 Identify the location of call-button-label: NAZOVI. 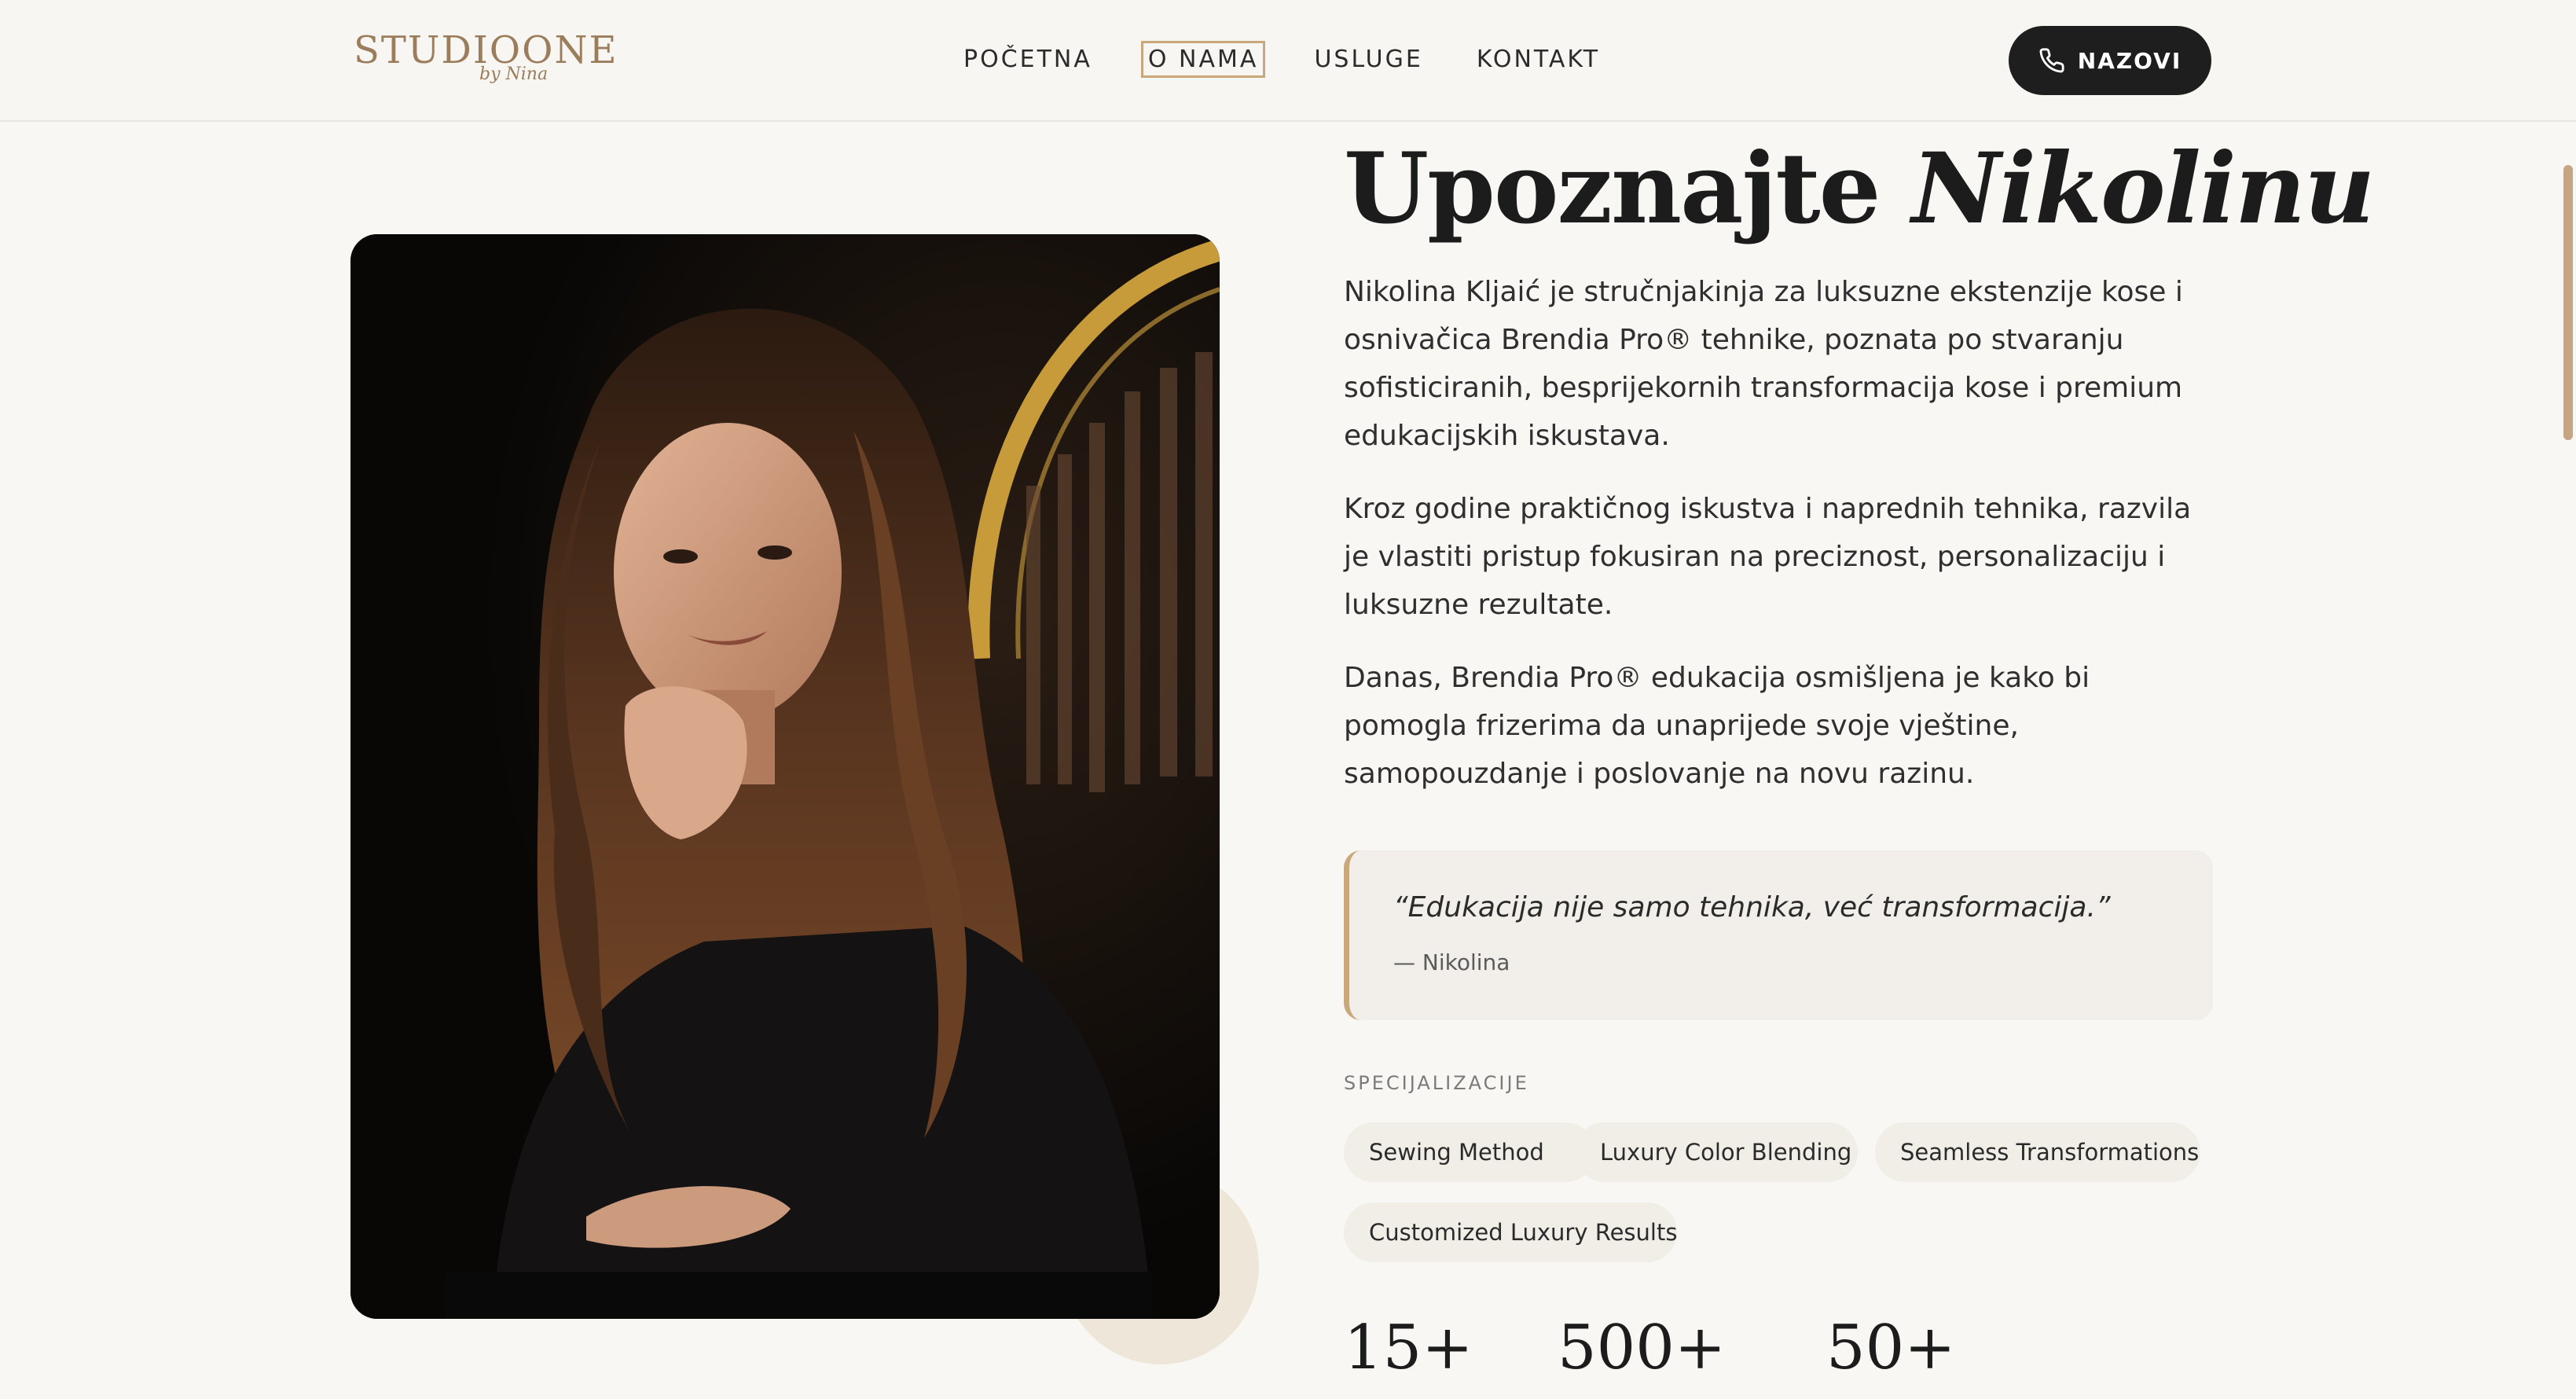
(2129, 60).